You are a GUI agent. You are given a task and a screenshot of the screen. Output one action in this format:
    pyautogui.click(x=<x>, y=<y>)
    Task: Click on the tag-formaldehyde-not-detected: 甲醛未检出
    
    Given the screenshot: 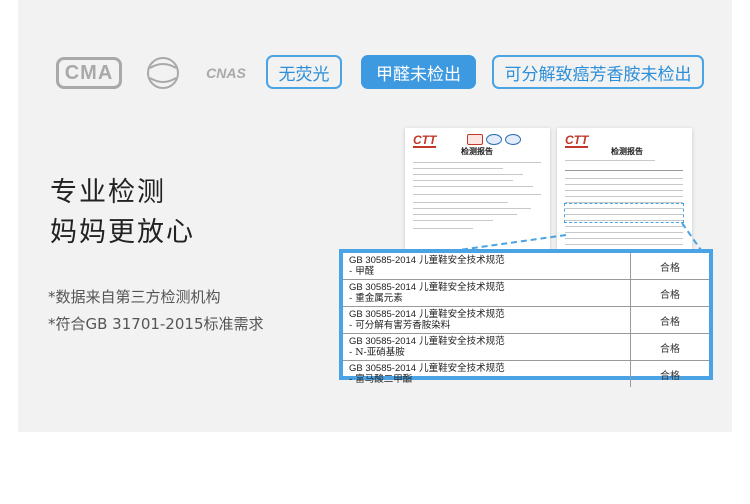 What is the action you would take?
    pyautogui.click(x=418, y=72)
    